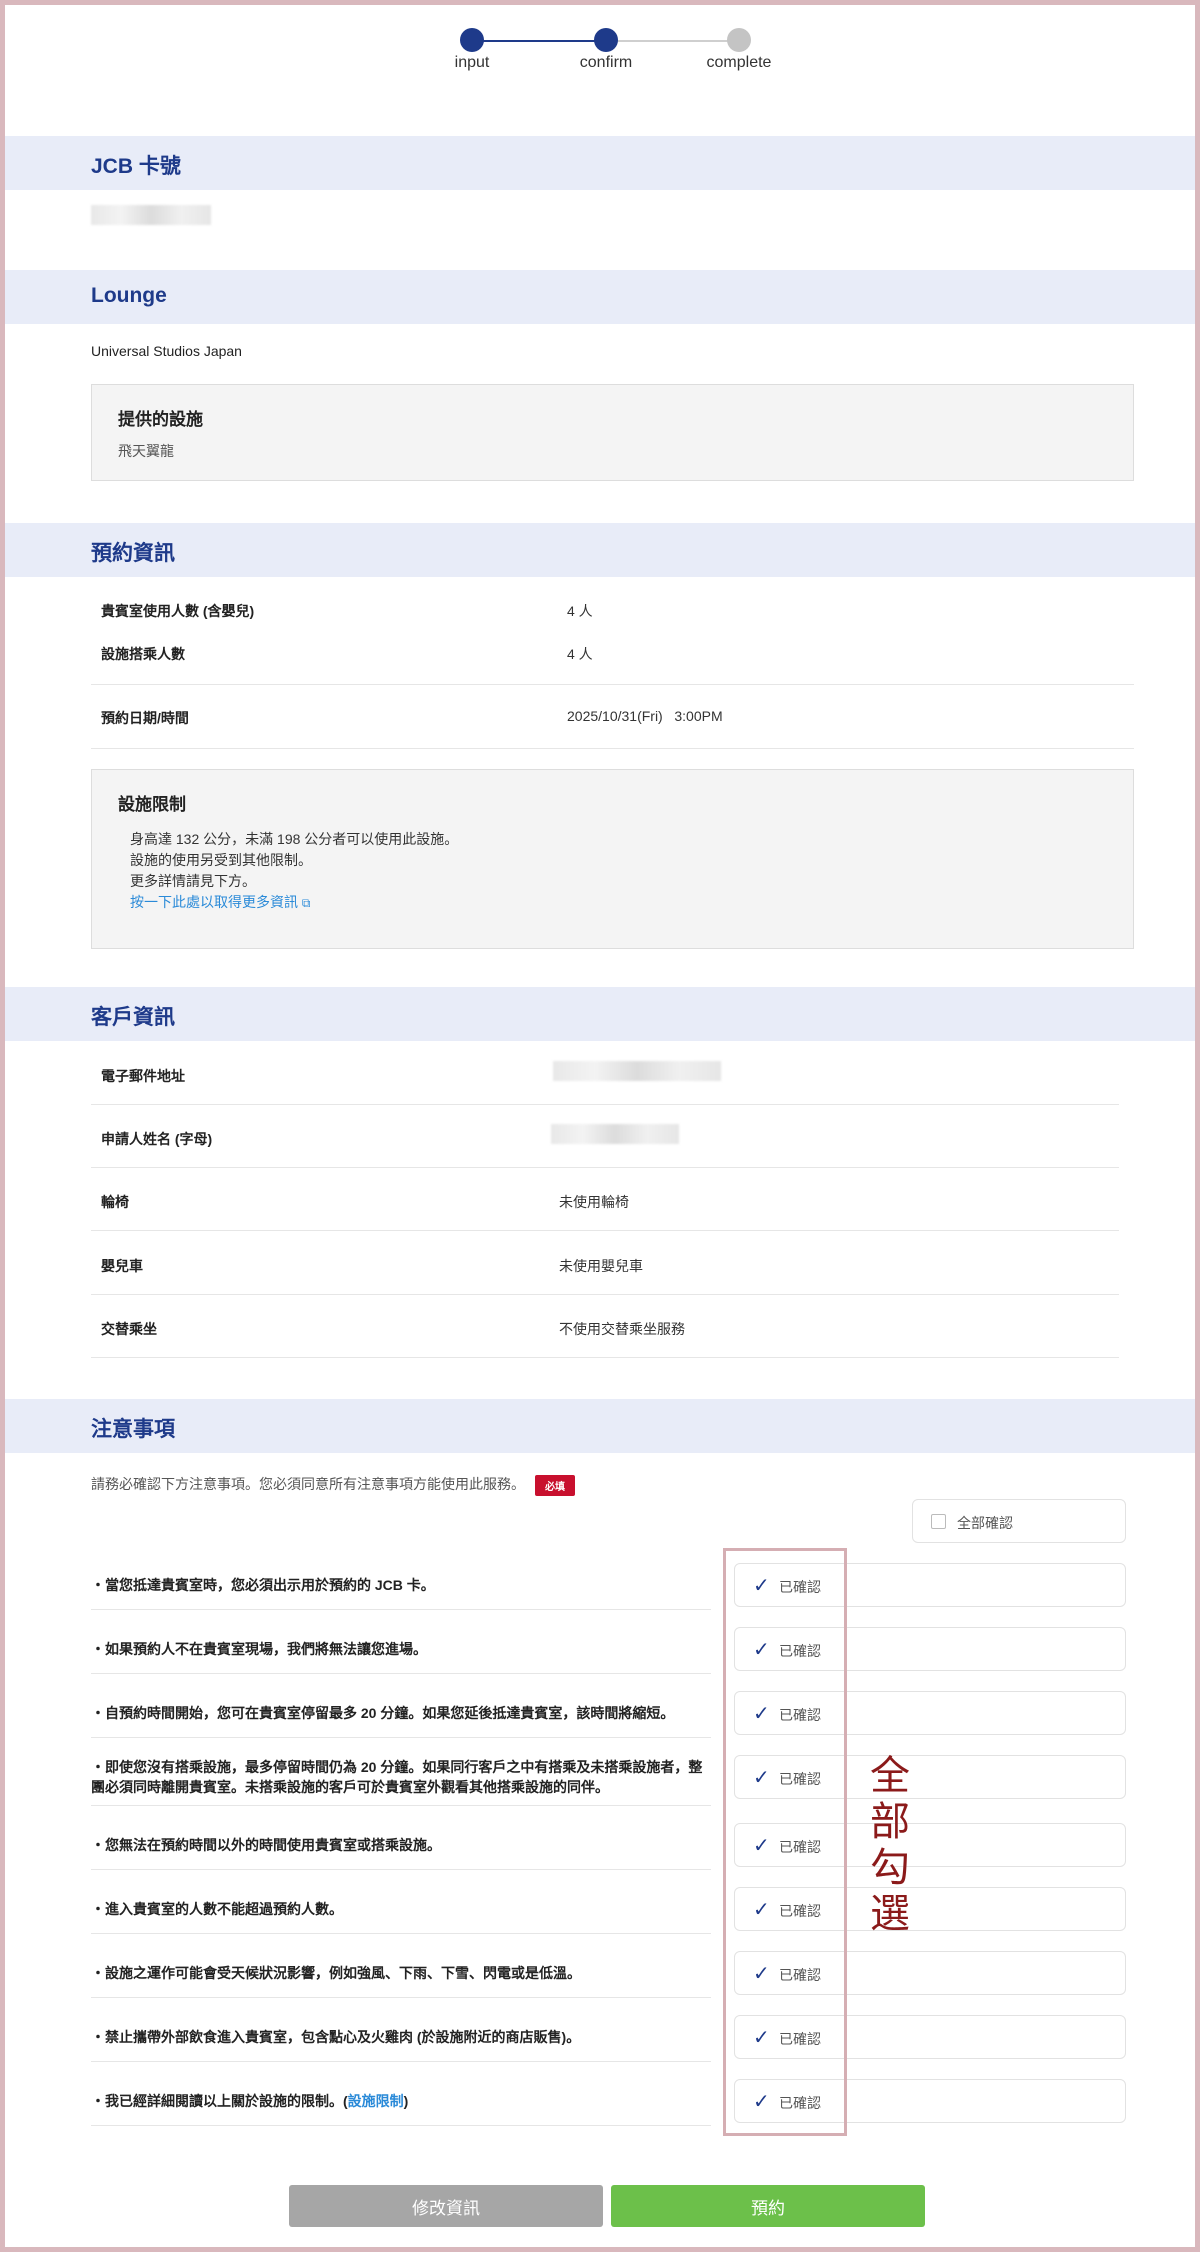  I want to click on reserve-button: 預約, so click(768, 2206).